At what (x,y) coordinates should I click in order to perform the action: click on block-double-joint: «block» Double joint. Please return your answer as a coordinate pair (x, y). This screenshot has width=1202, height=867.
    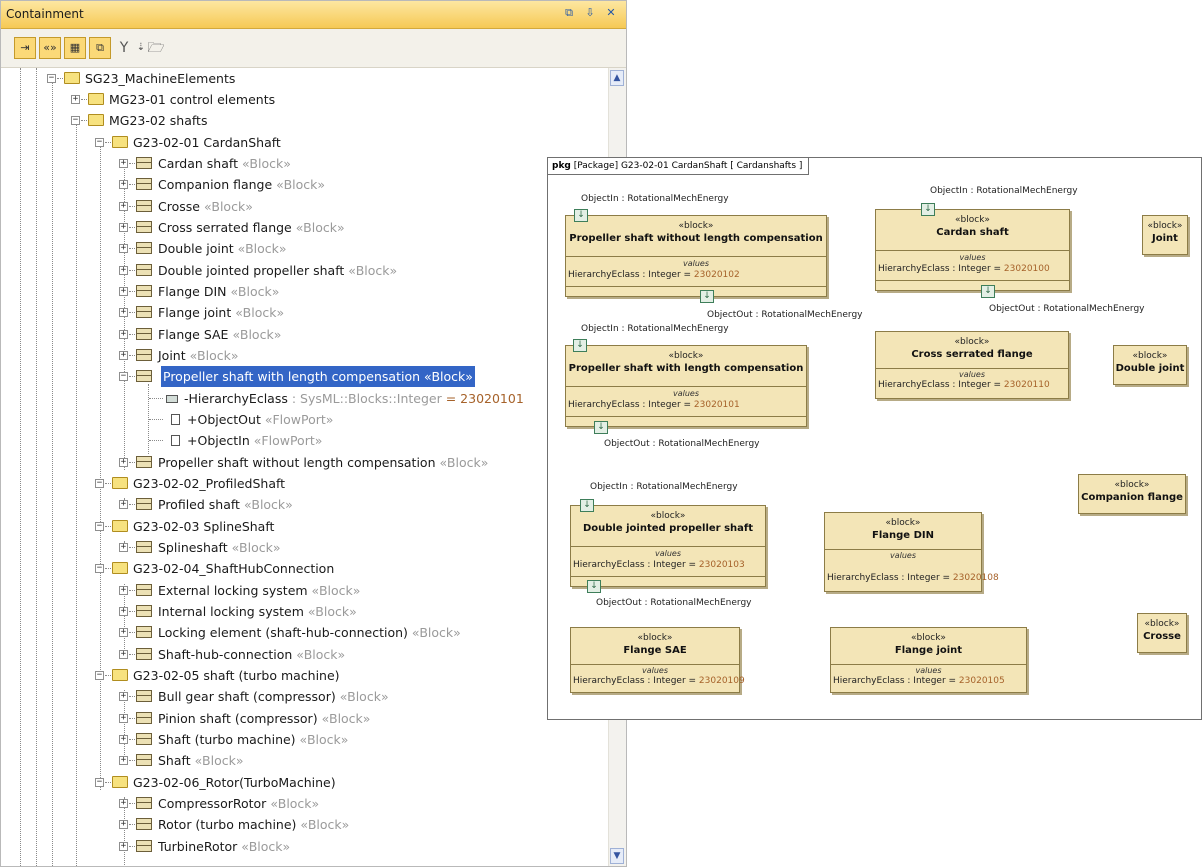
    Looking at the image, I should click on (1150, 365).